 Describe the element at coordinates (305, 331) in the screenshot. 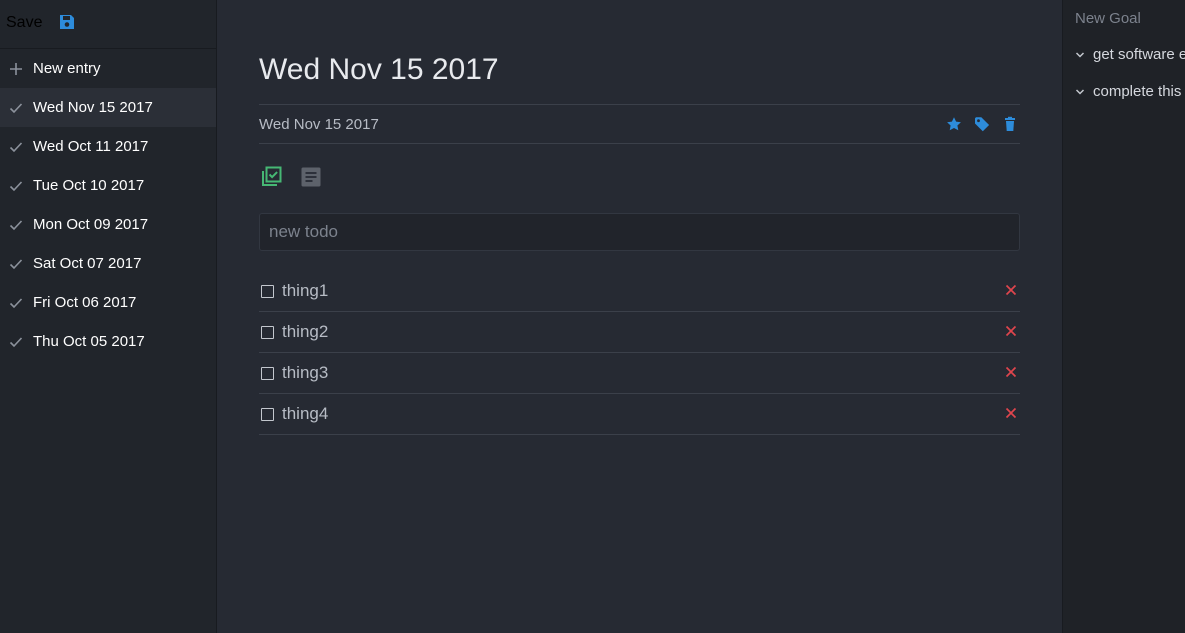

I see `todo-text: thing2` at that location.